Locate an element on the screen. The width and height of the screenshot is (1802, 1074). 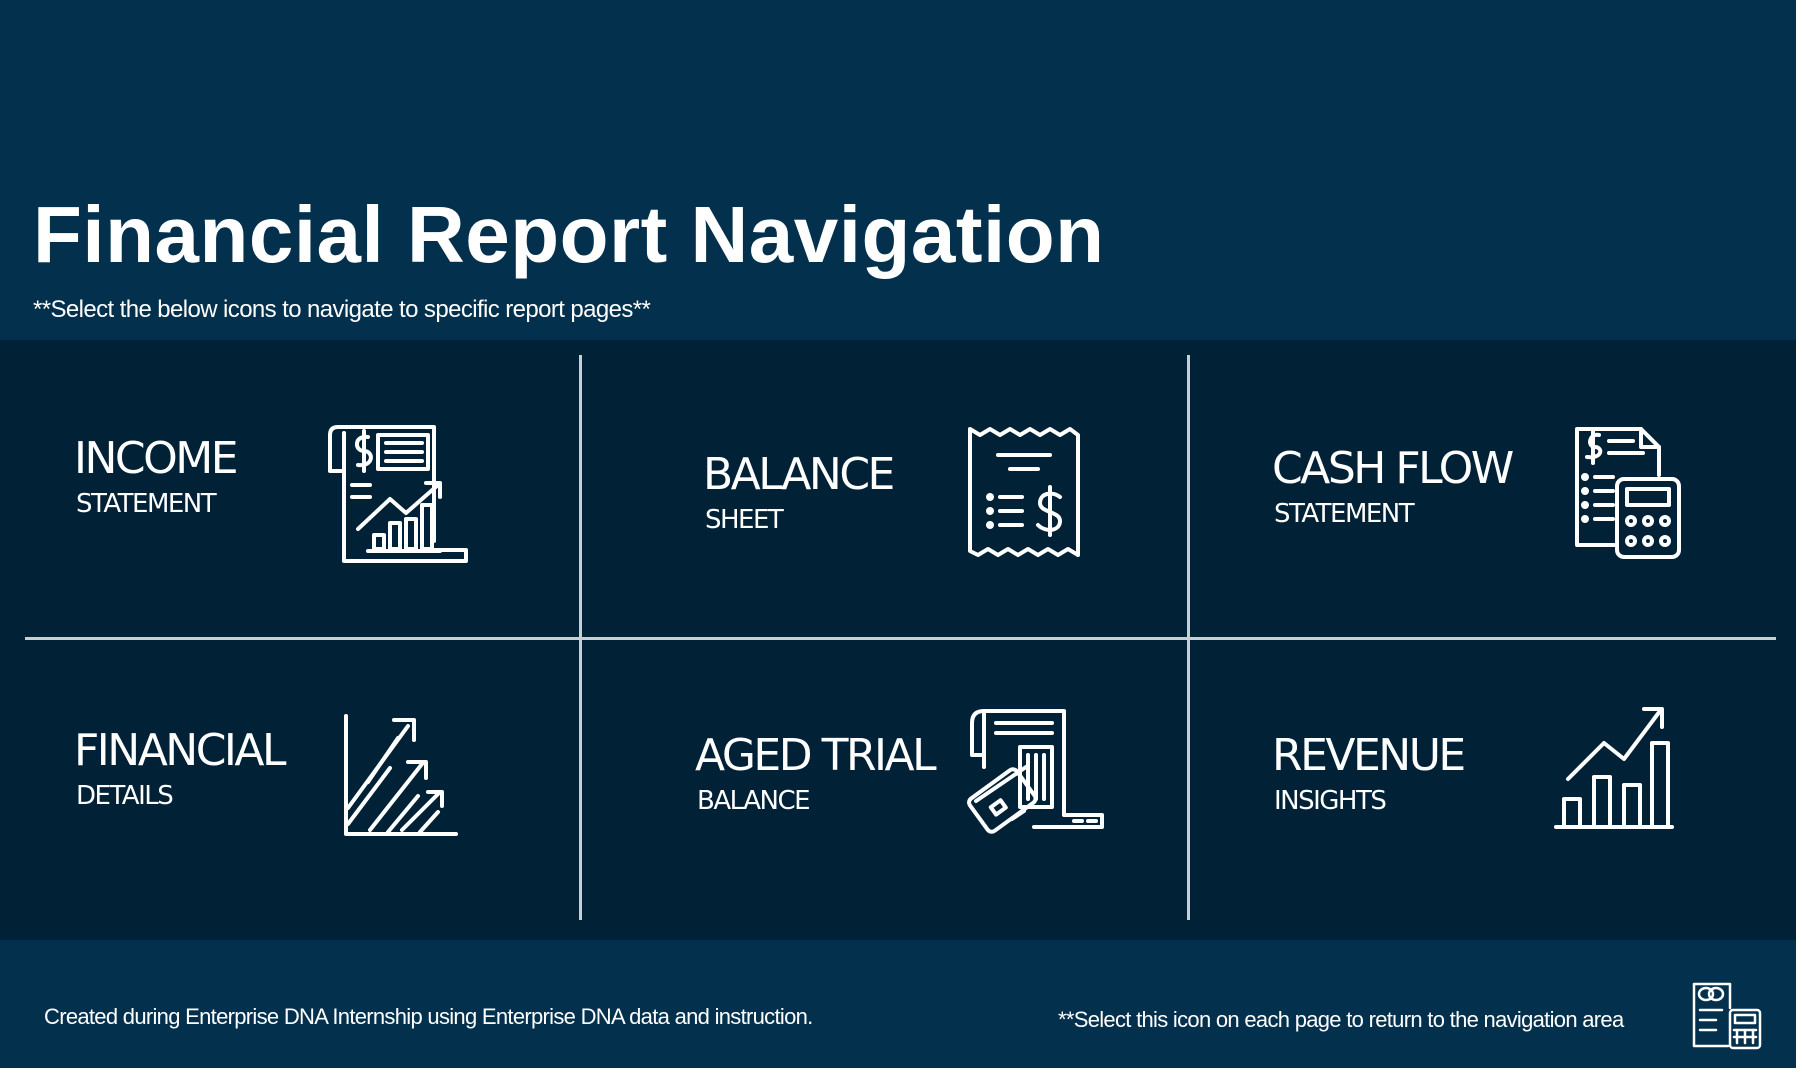
growth-arrows-icon is located at coordinates (400, 775).